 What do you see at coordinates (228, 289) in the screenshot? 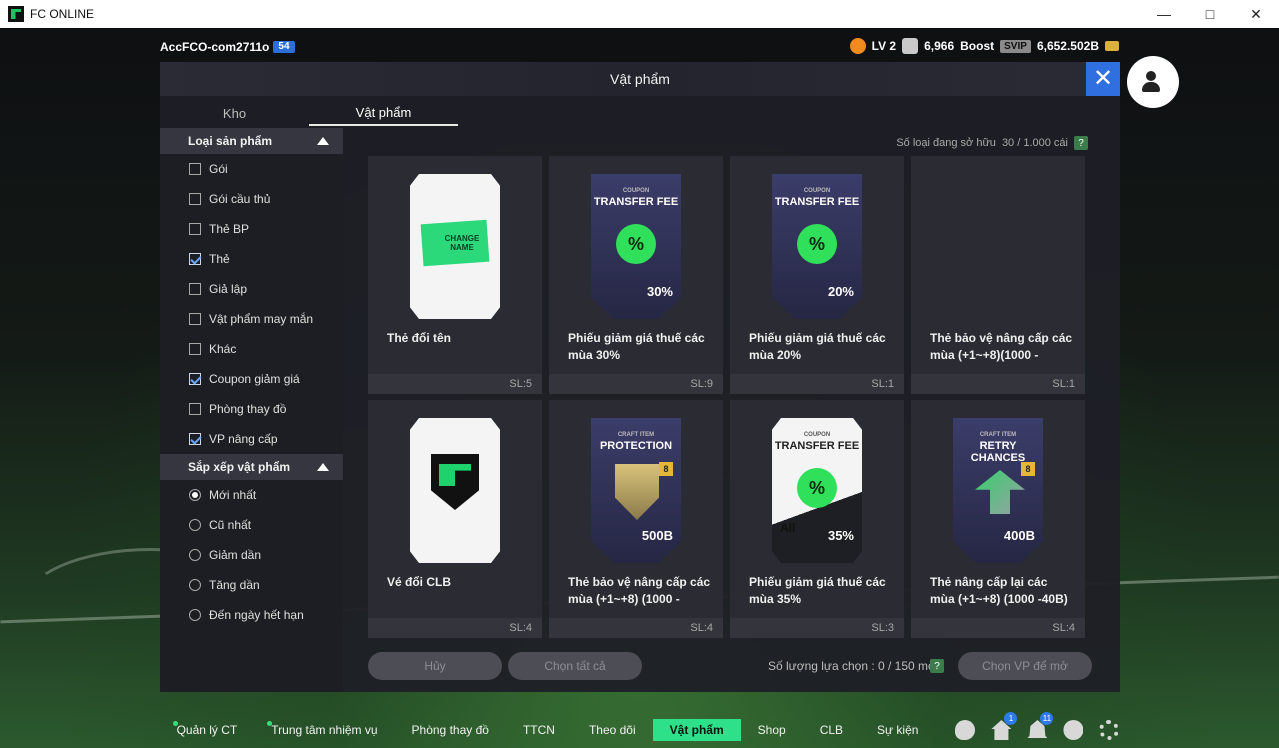
I see `filter-label: Giả lập` at bounding box center [228, 289].